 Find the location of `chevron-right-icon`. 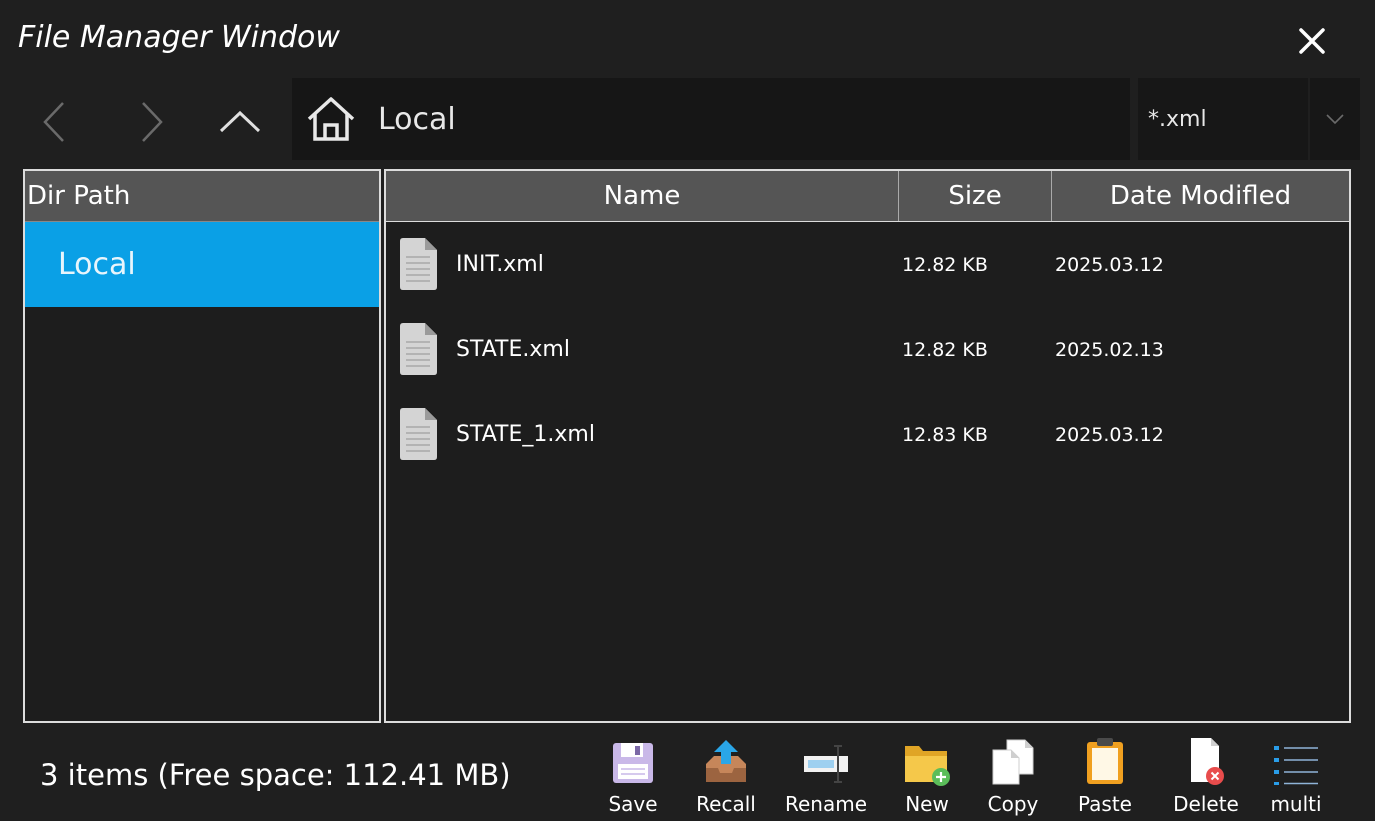

chevron-right-icon is located at coordinates (152, 122).